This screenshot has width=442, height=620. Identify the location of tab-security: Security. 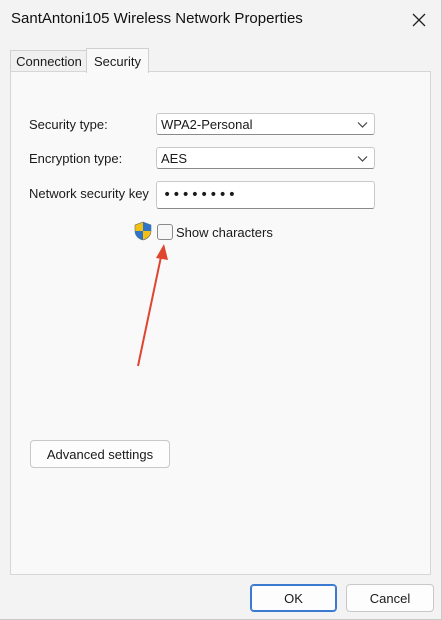
(117, 60).